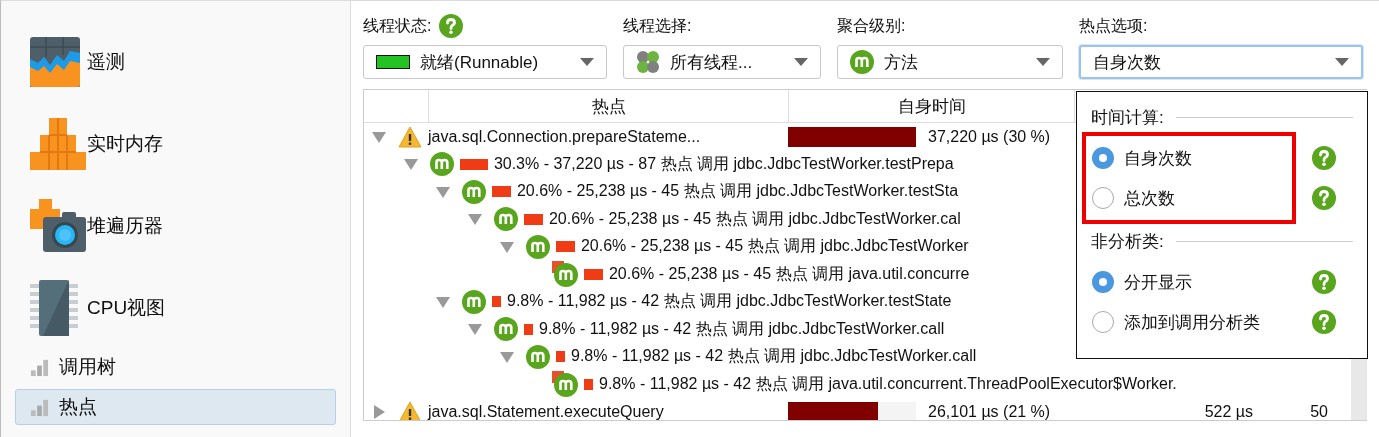 The image size is (1379, 437). Describe the element at coordinates (871, 25) in the screenshot. I see `filter-label: 聚合级别:` at that location.